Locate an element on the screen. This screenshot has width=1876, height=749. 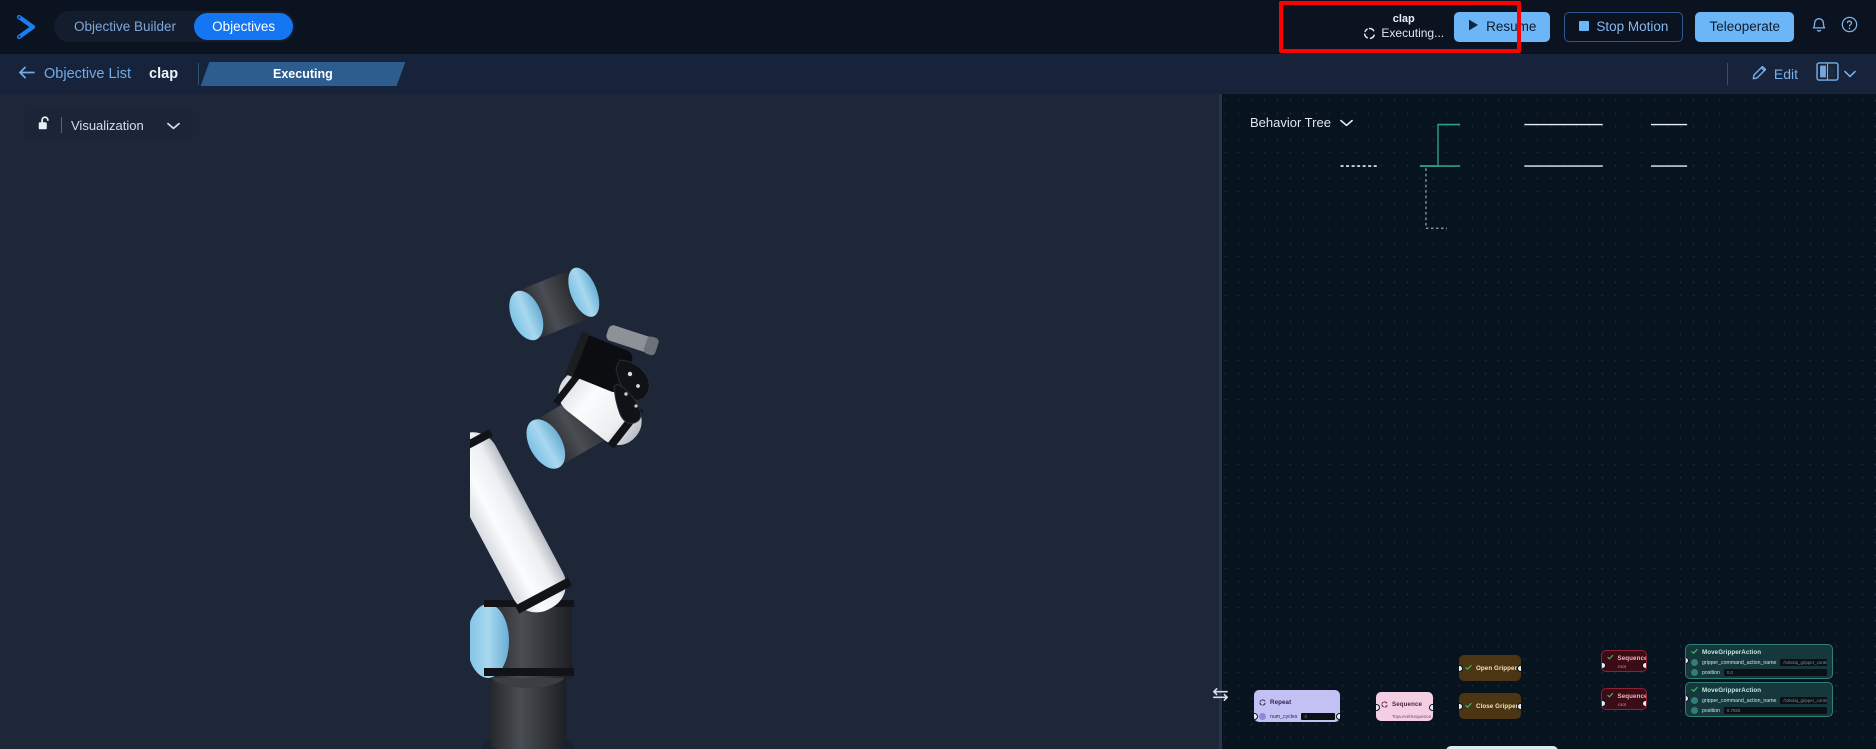
nav-segmented-control: Objective Builder Objectives is located at coordinates (175, 26).